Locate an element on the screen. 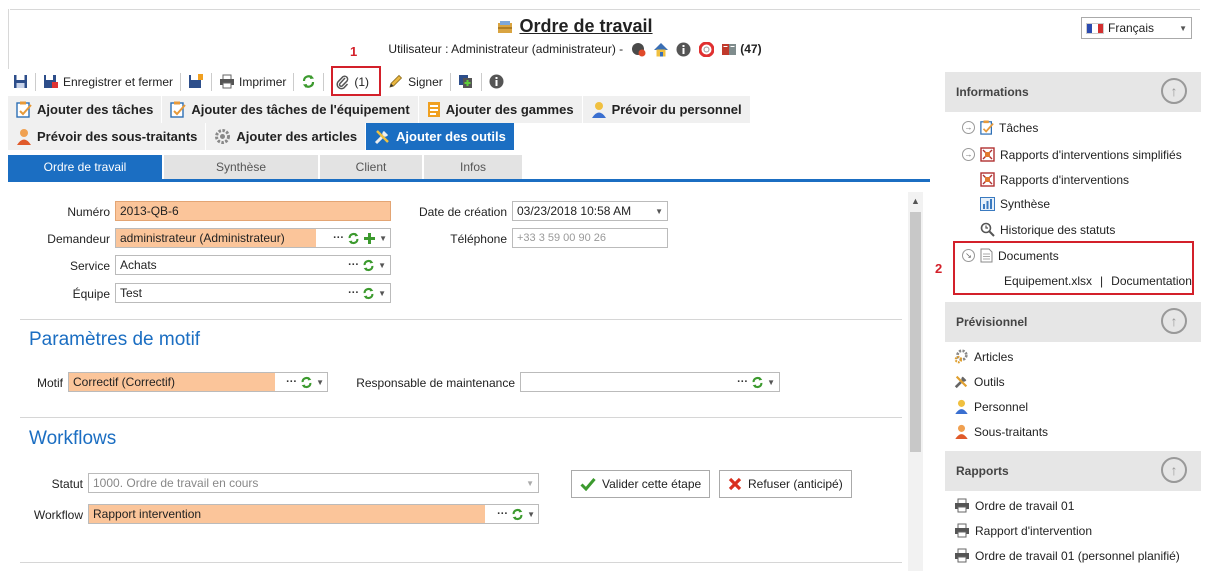  sign-button: Signer is located at coordinates (415, 82).